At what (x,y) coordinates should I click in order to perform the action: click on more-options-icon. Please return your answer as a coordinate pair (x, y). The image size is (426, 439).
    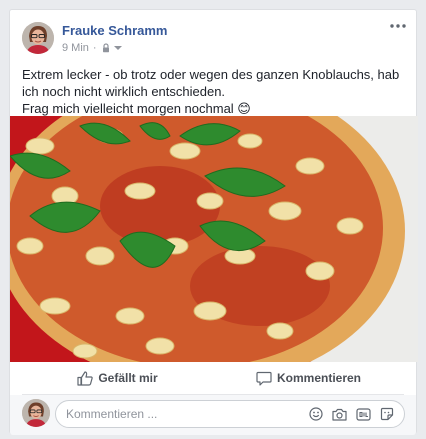
    Looking at the image, I should click on (398, 26).